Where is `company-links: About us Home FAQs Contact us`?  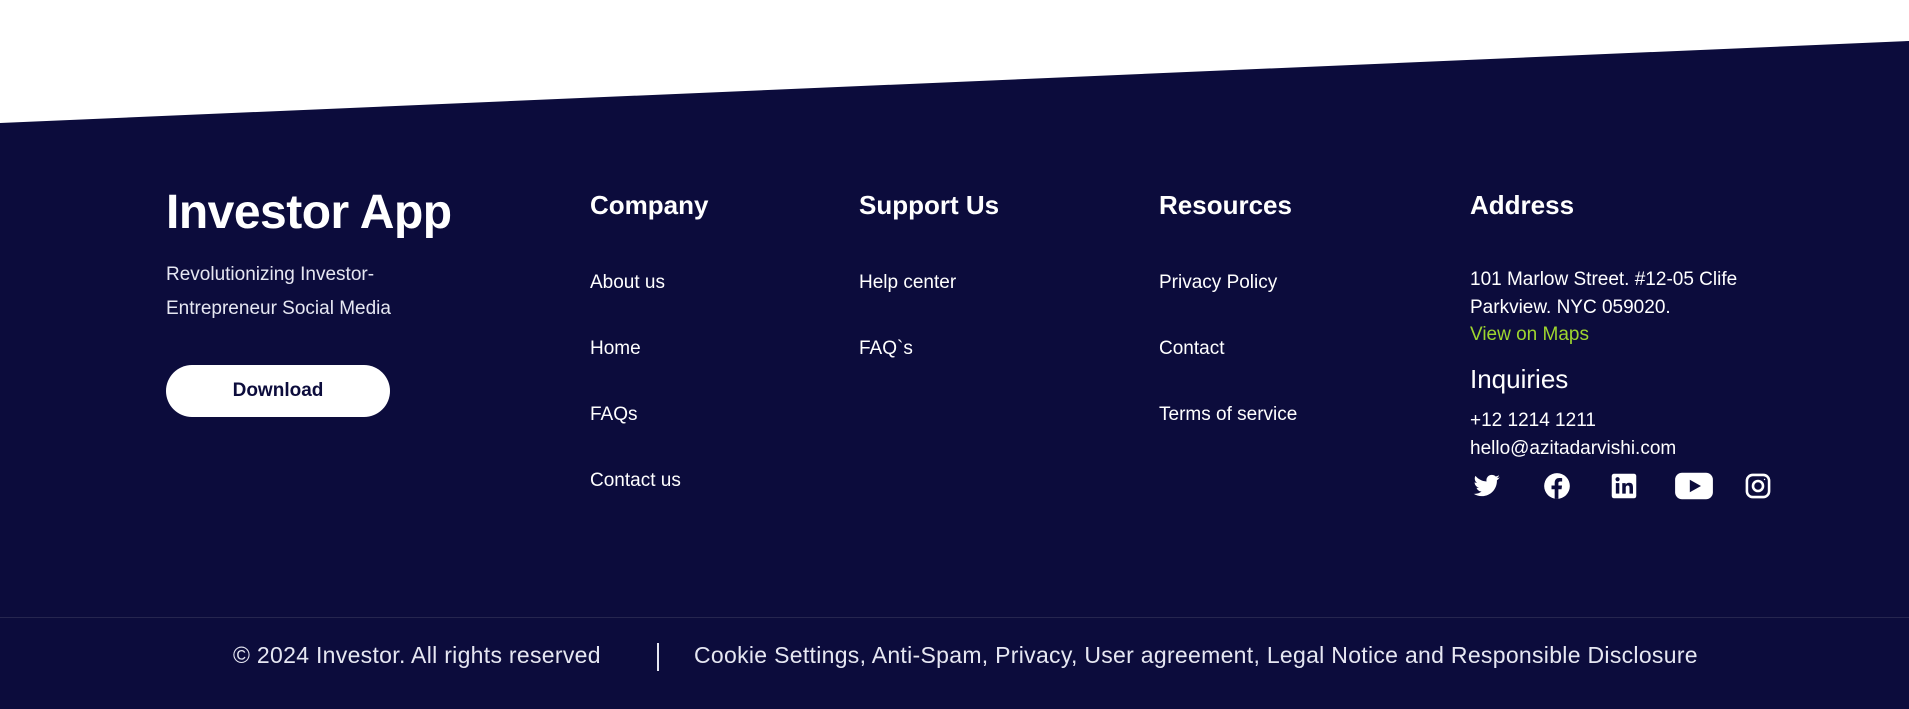 company-links: About us Home FAQs Contact us is located at coordinates (635, 404).